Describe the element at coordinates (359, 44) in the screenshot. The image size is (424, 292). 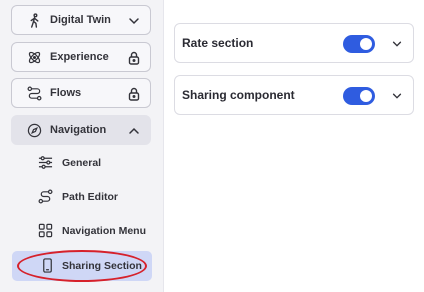
I see `rate-section-toggle` at that location.